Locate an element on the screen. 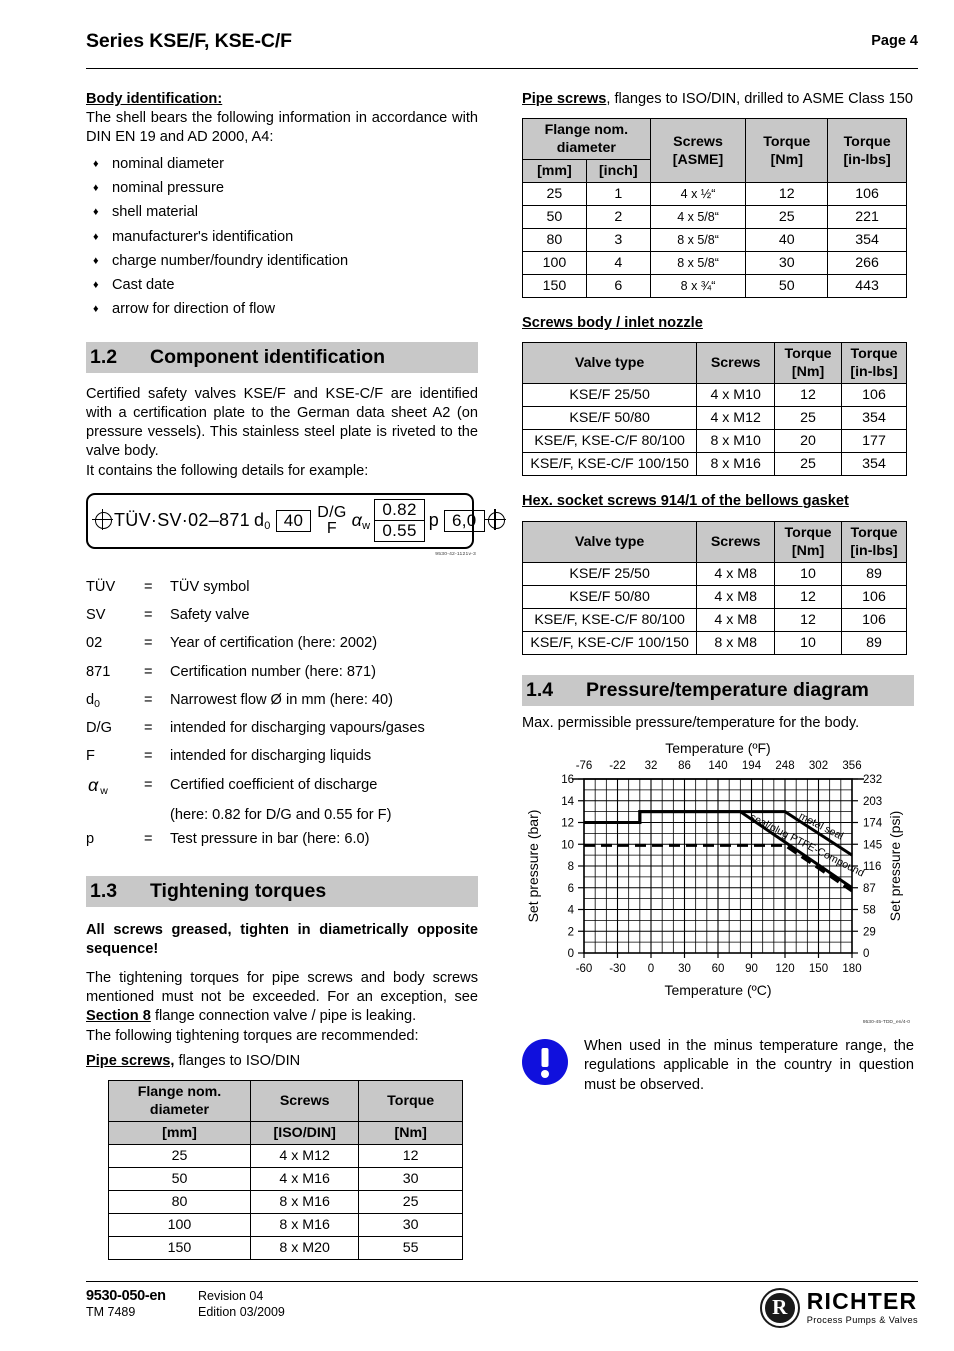 The height and width of the screenshot is (1351, 954). svg-text: 60 is located at coordinates (718, 969).